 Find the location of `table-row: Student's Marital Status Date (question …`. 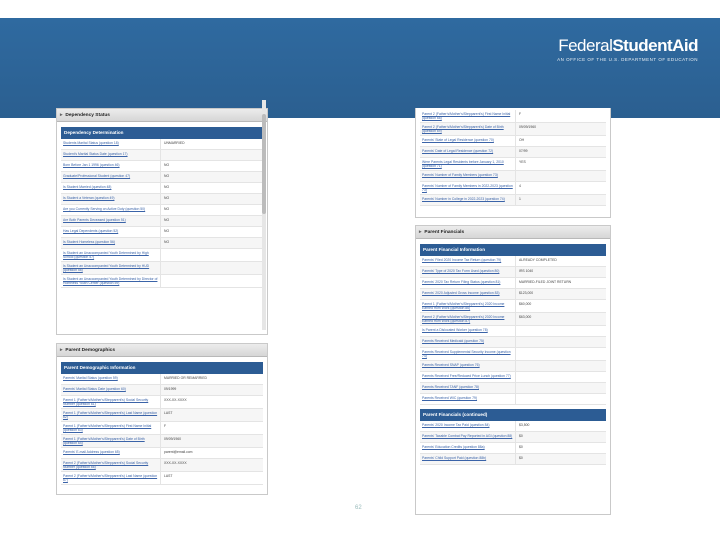

table-row: Student's Marital Status Date (question … is located at coordinates (162, 155).